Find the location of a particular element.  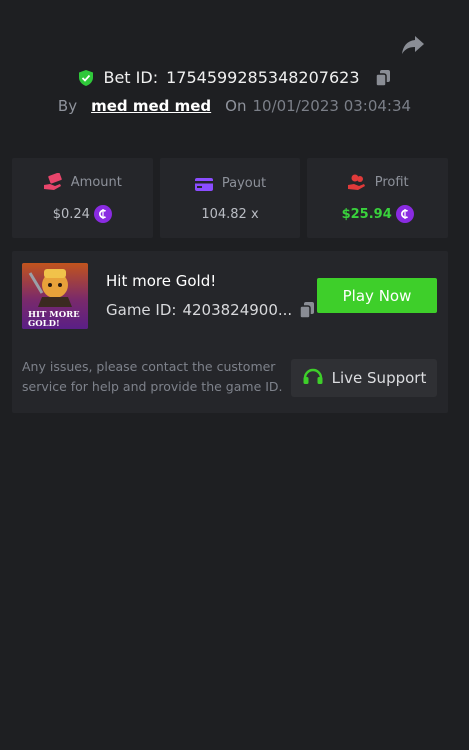

play-now-button: Play Now is located at coordinates (377, 295).